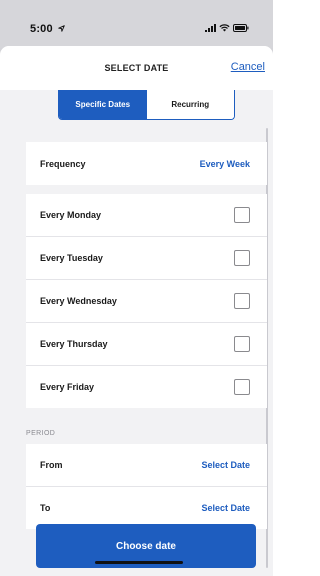 The image size is (320, 576). Describe the element at coordinates (136, 572) in the screenshot. I see `bottom-strip` at that location.